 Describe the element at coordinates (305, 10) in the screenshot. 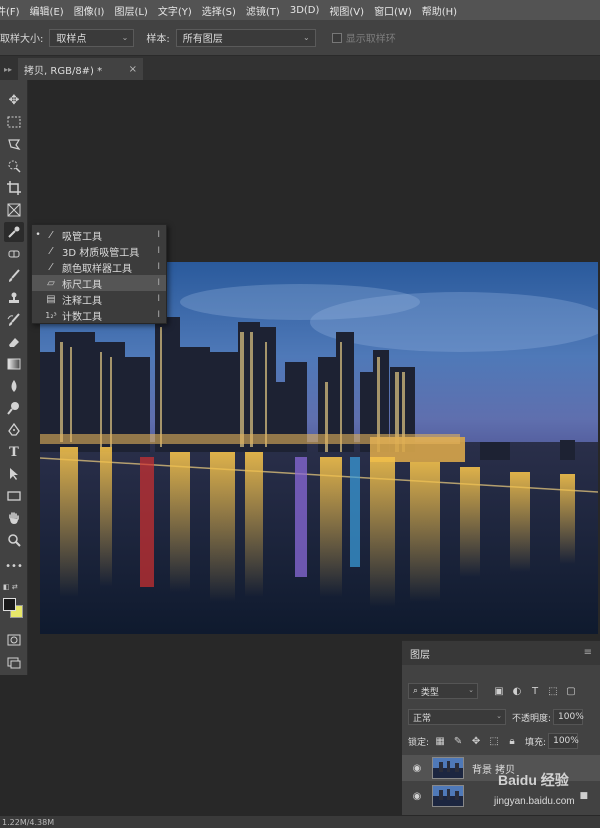

I see `menu-3d: 3D(D)` at that location.